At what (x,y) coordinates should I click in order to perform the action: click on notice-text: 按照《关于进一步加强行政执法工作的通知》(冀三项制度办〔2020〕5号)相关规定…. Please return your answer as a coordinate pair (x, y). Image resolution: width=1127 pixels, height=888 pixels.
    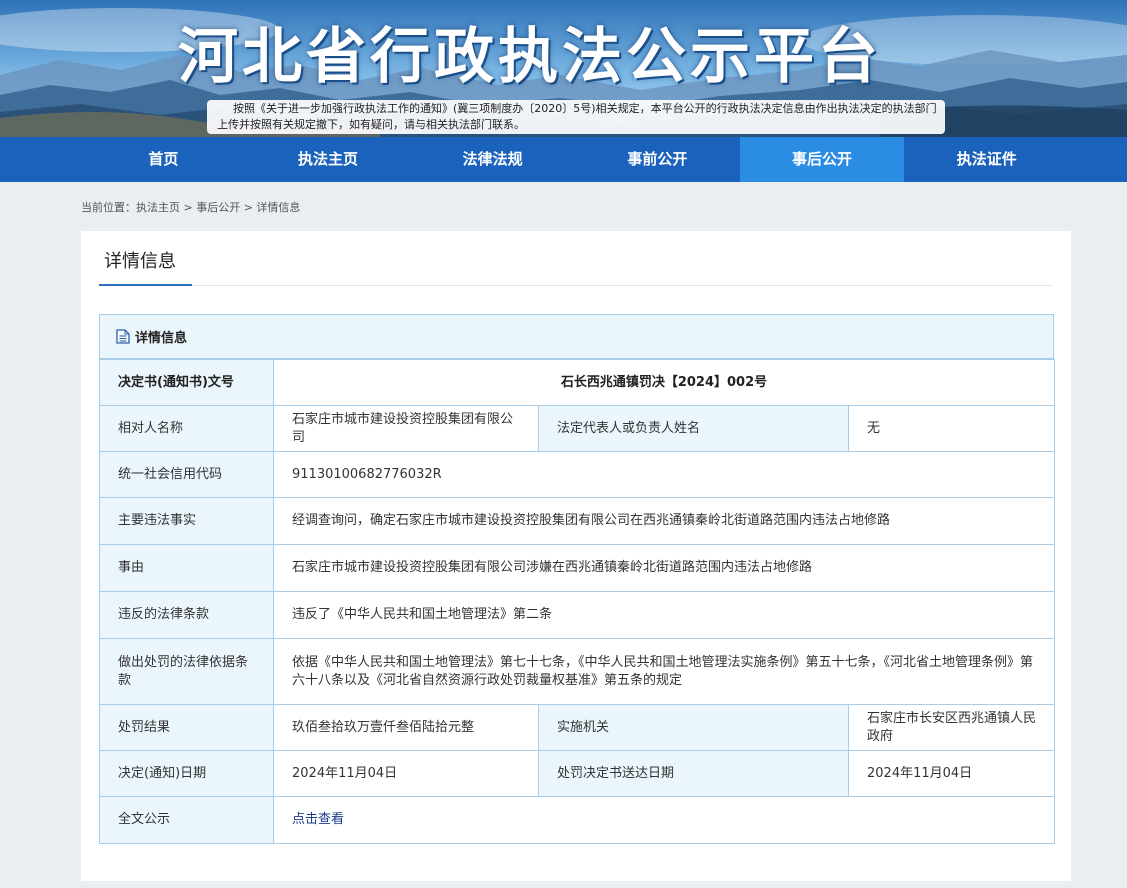
    Looking at the image, I should click on (576, 117).